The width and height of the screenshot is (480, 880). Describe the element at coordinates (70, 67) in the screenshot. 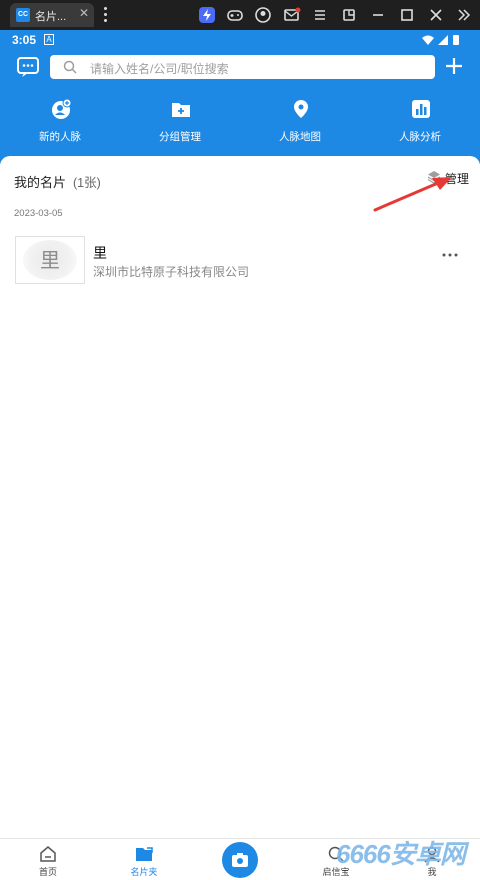

I see `search-icon` at that location.